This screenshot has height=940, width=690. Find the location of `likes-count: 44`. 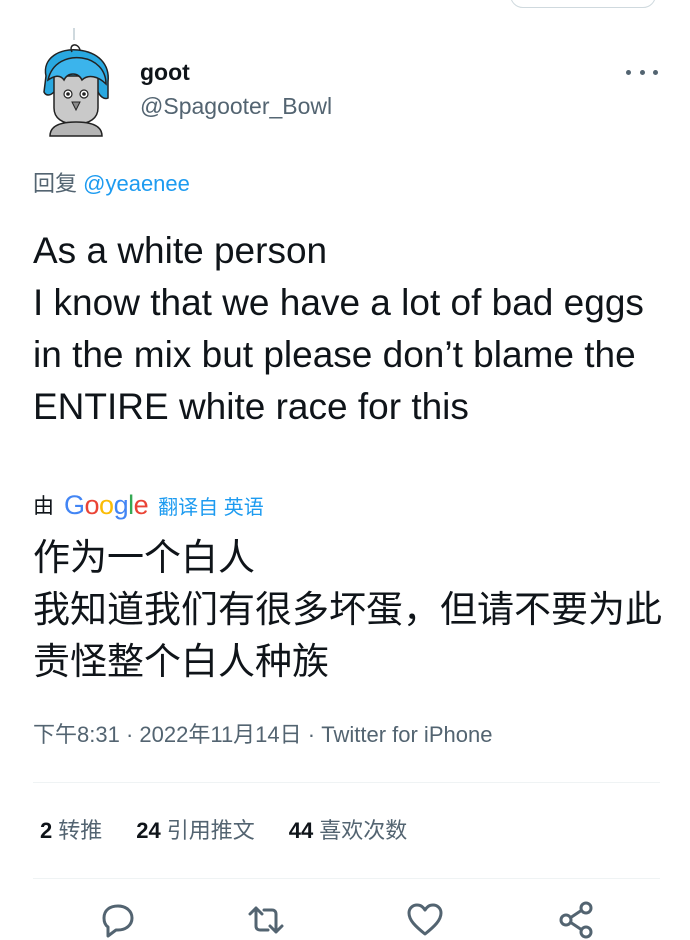

likes-count: 44 is located at coordinates (301, 830).